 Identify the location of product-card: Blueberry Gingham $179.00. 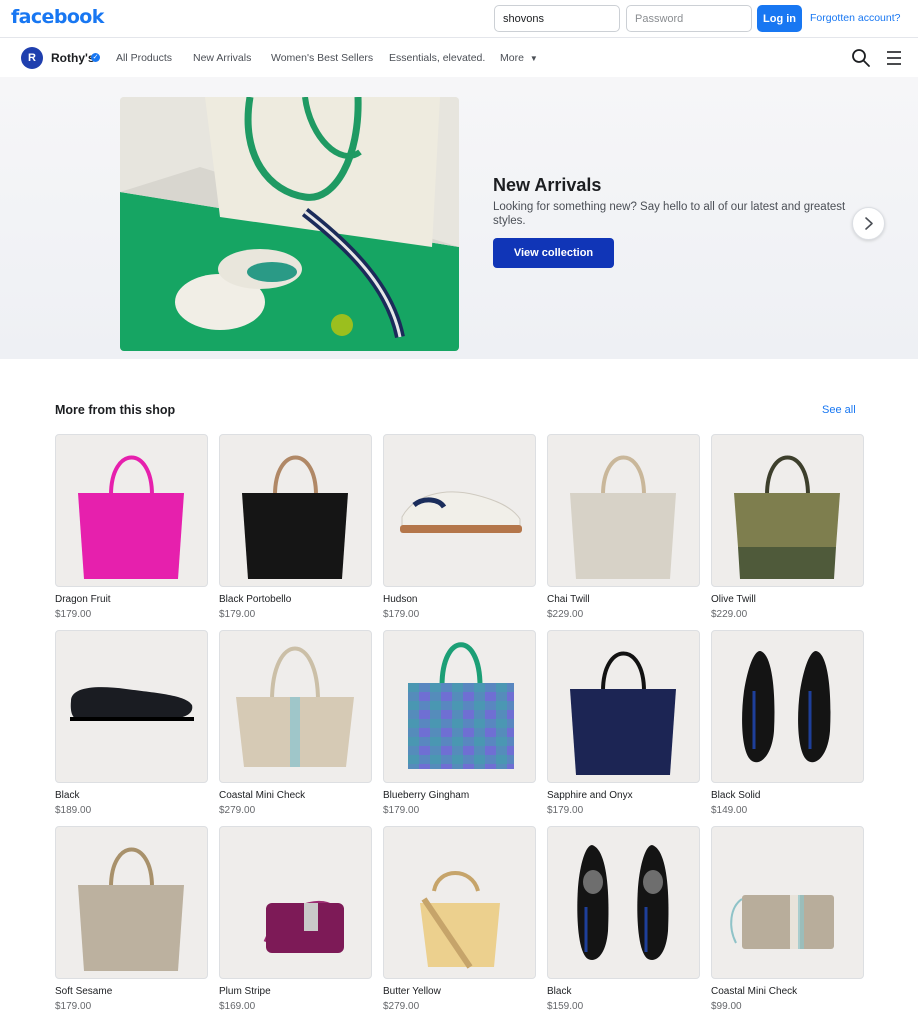
(459, 725).